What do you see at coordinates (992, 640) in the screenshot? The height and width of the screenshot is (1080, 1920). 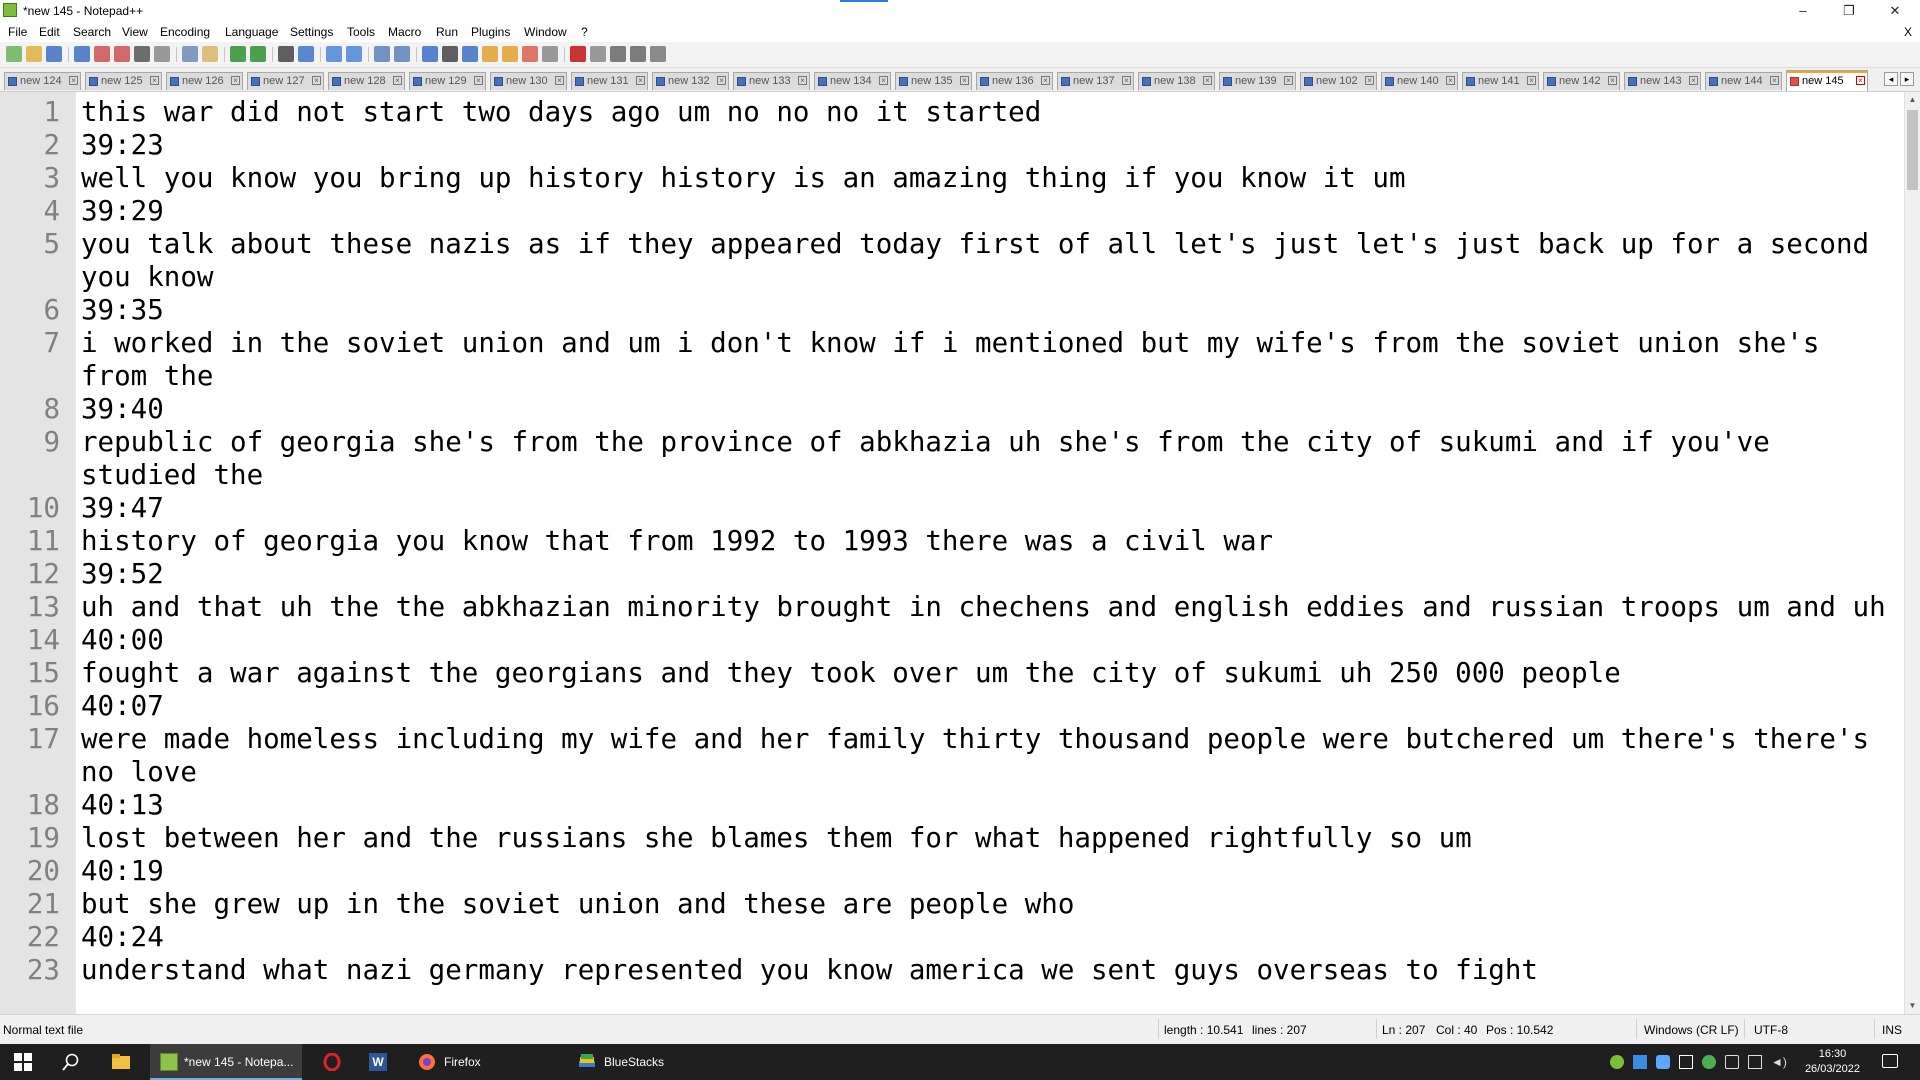 I see `line-text: 40:00` at bounding box center [992, 640].